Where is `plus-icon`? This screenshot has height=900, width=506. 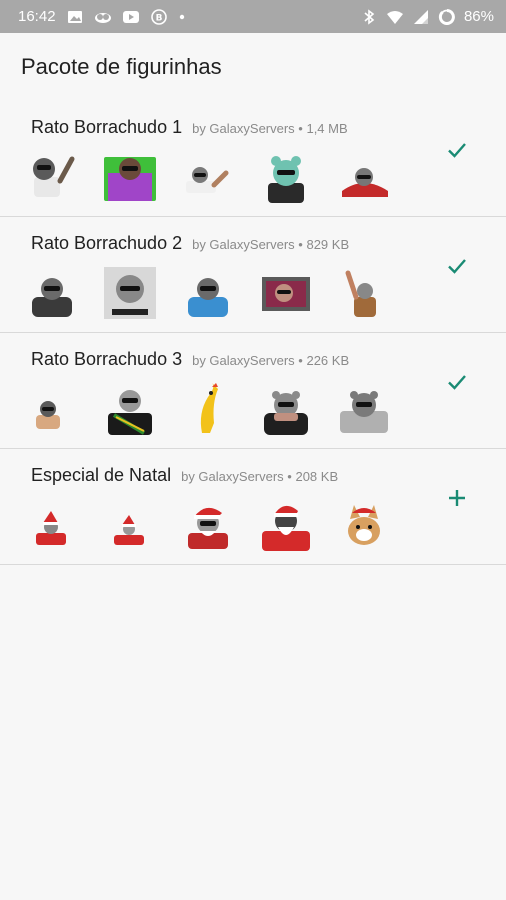 plus-icon is located at coordinates (457, 498).